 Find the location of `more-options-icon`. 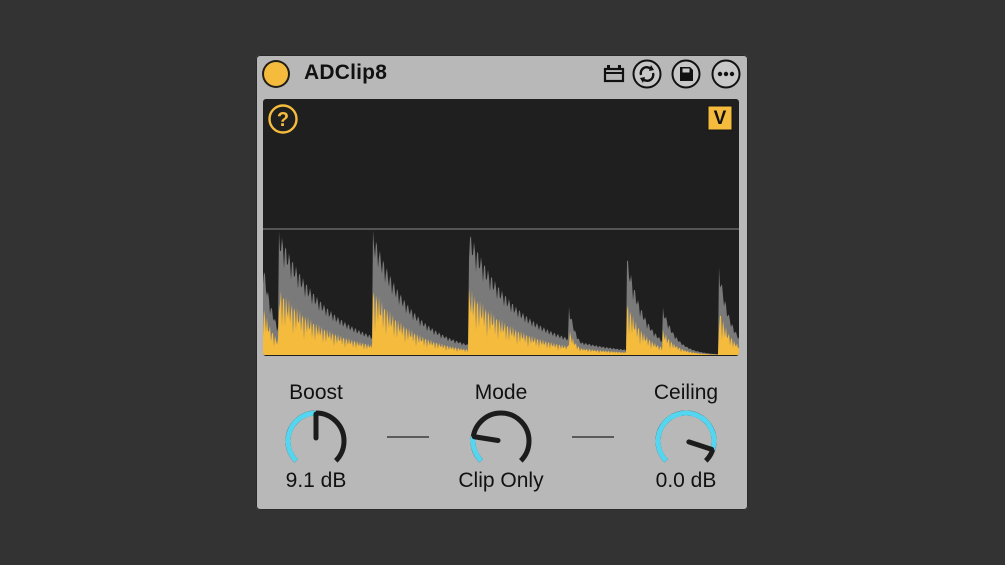

more-options-icon is located at coordinates (726, 74).